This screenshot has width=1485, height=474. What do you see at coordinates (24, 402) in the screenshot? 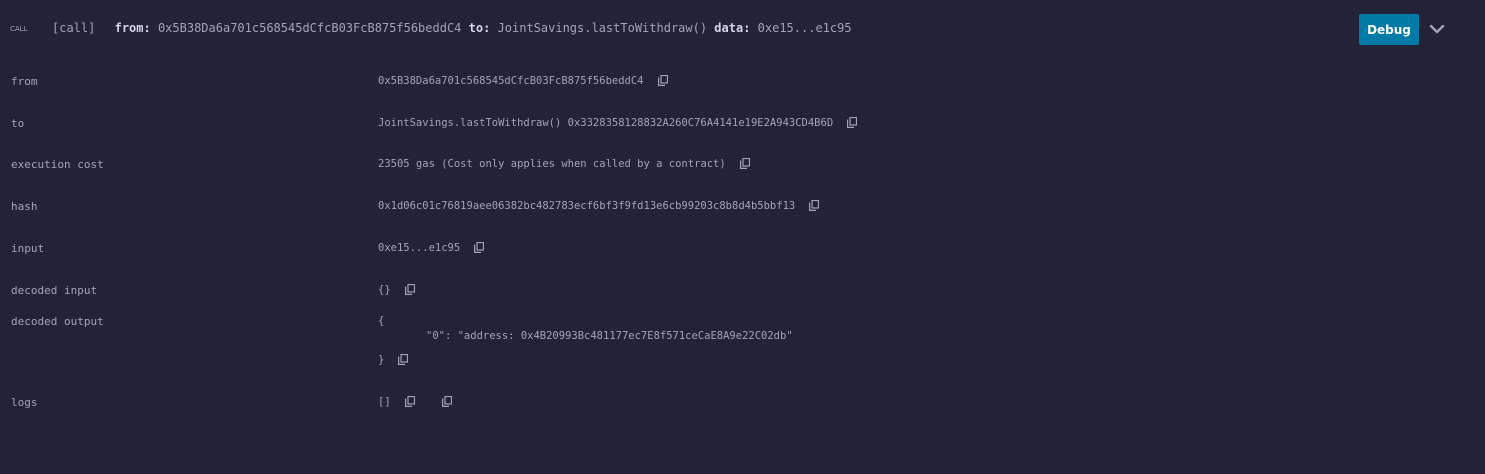
I see `logs-label: logs` at bounding box center [24, 402].